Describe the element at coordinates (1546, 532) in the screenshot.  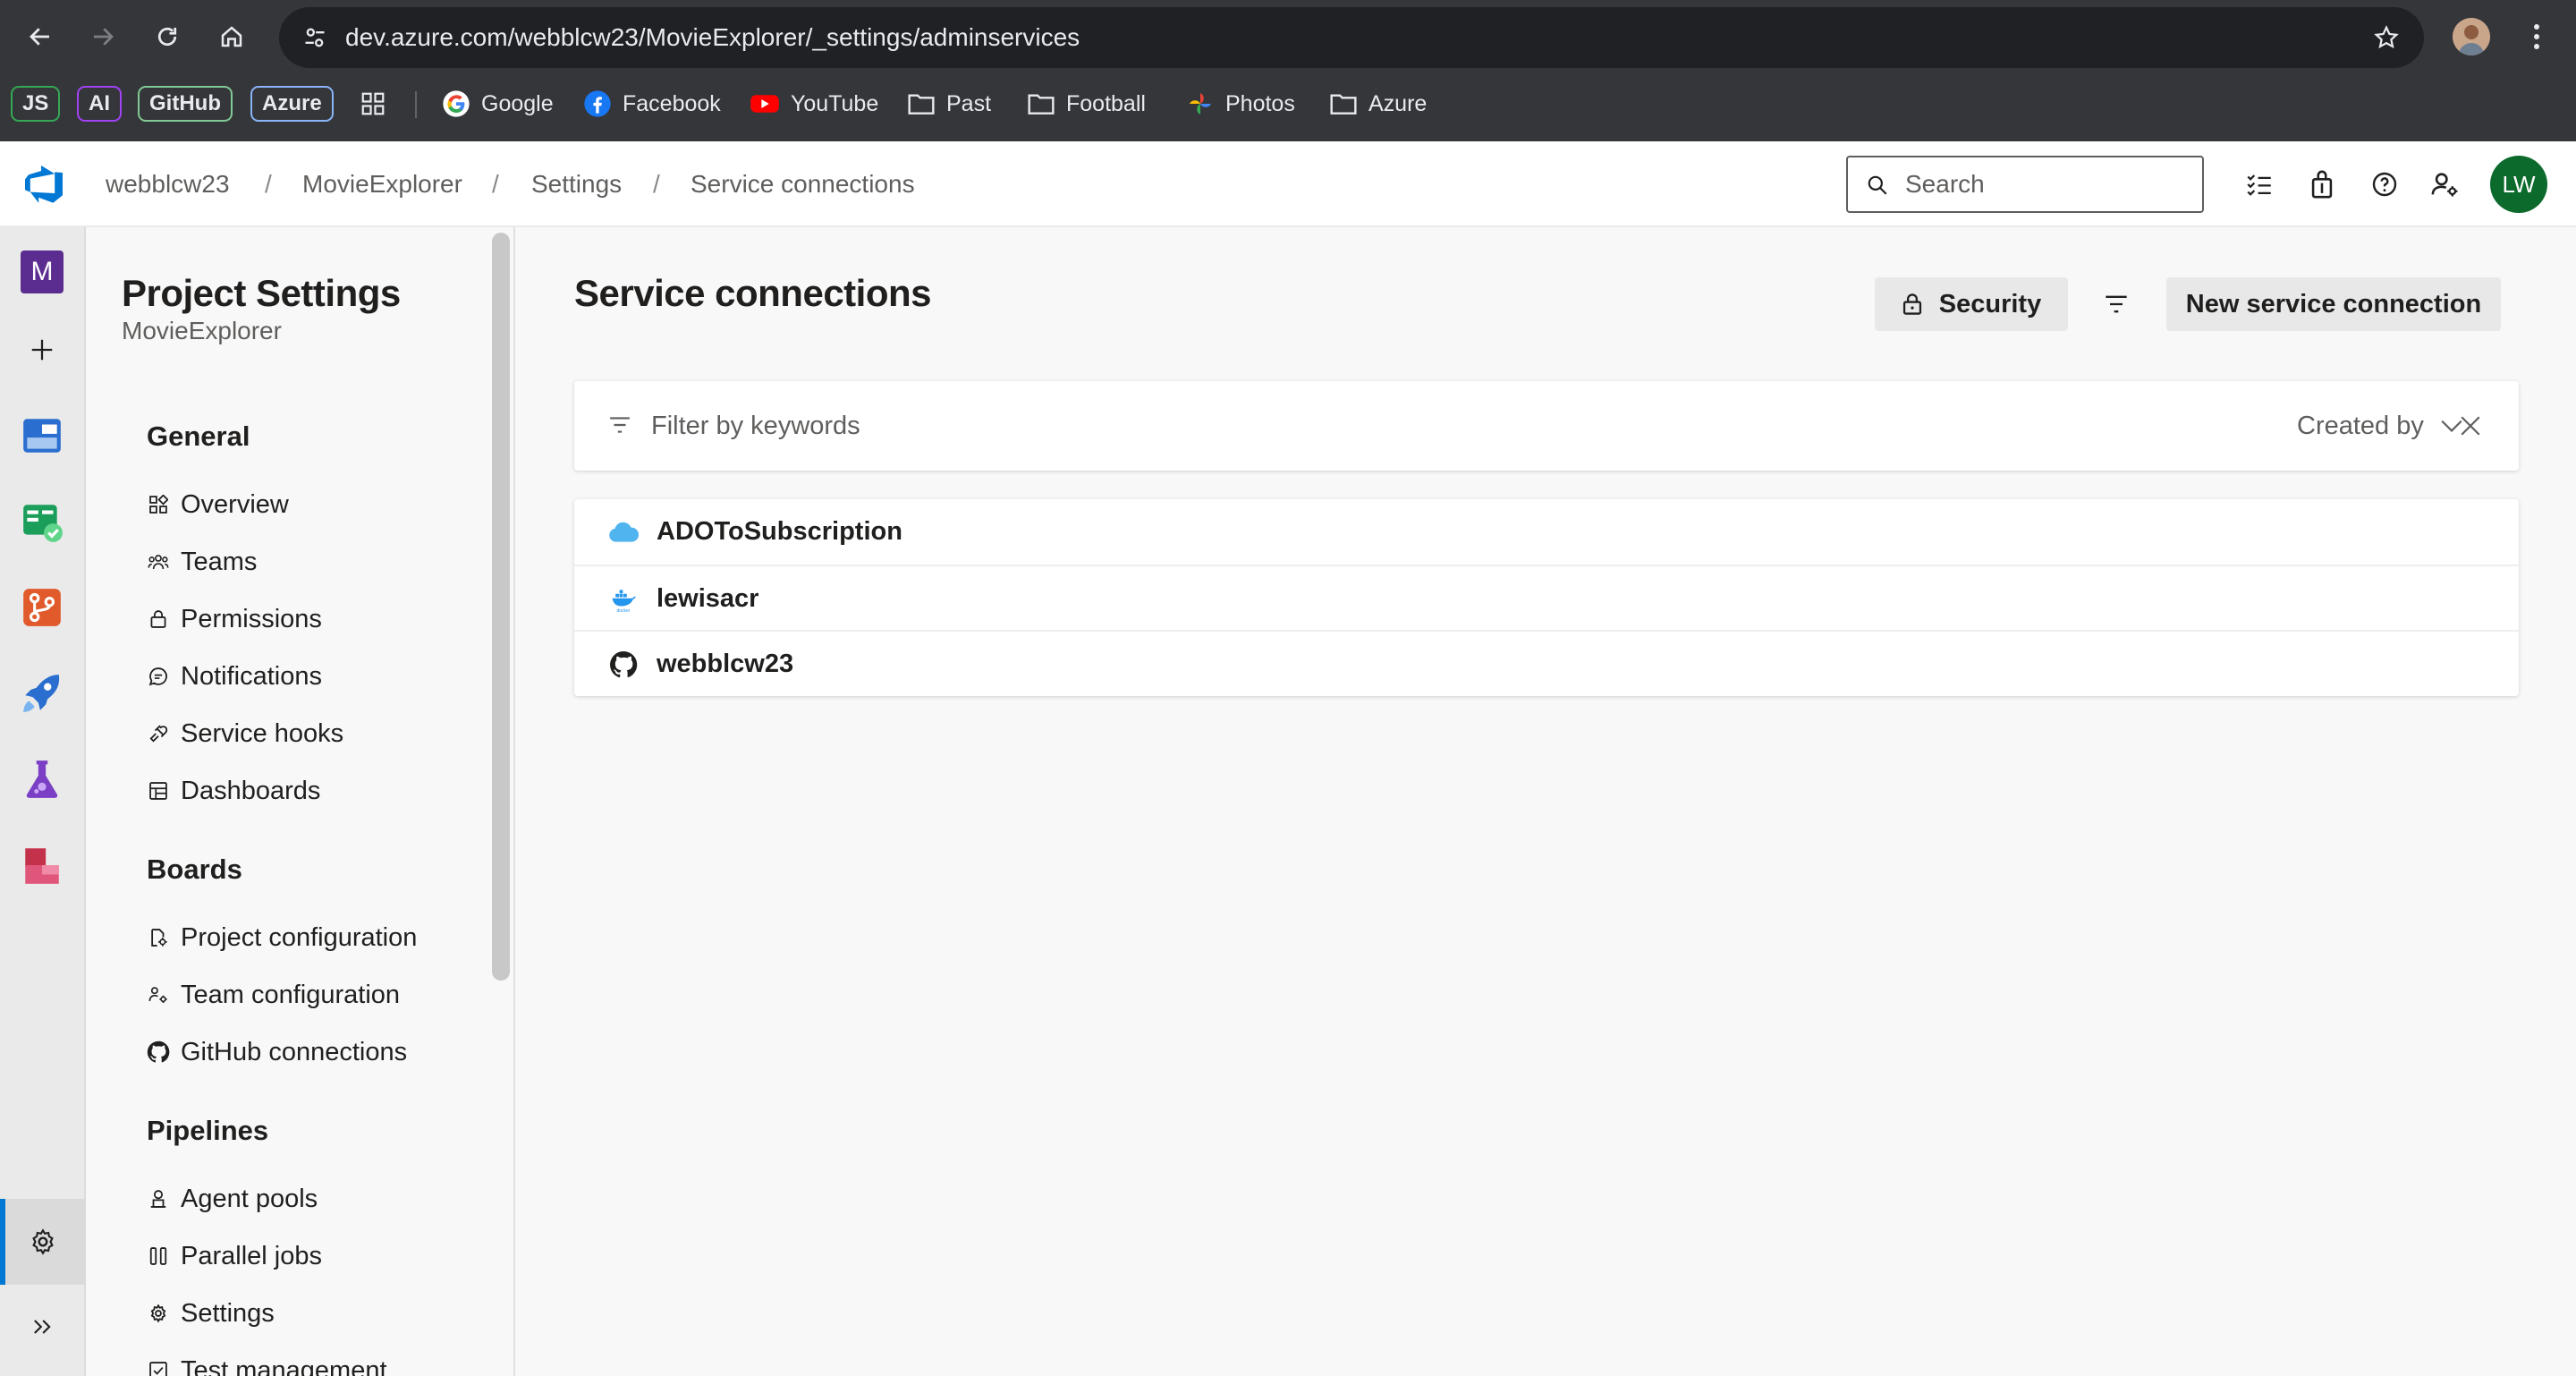
I see `service-connection-row: ADOToSubscription` at that location.